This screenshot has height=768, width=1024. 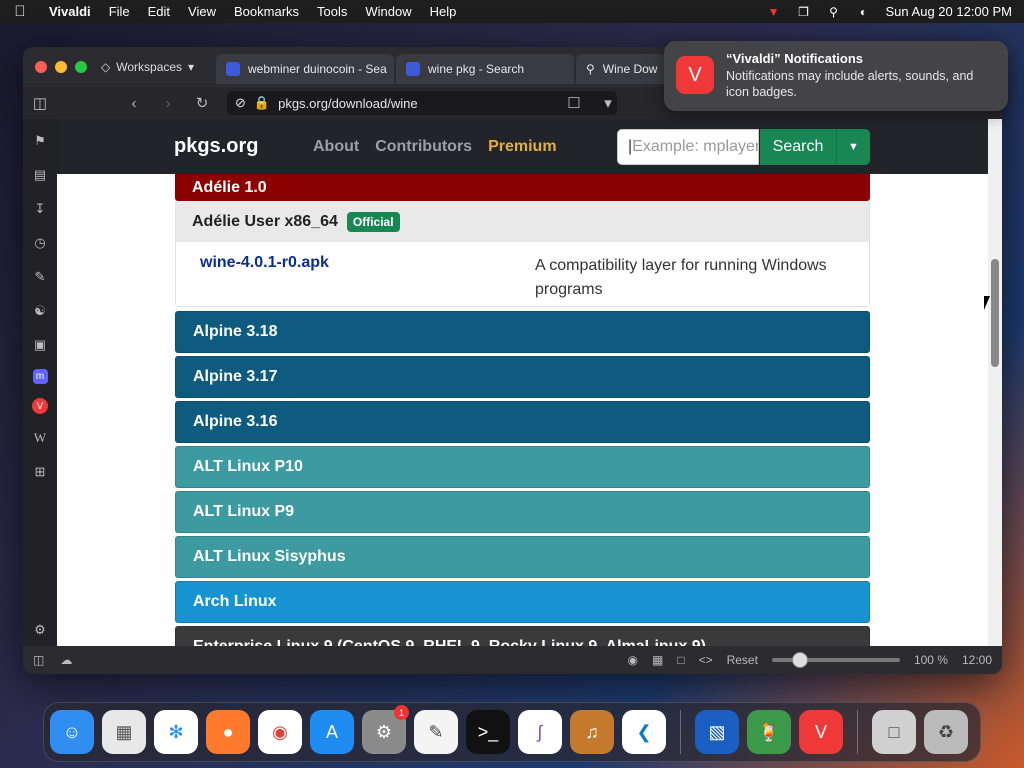 I want to click on side-panel: ⚑ ▤ ↧ ◷ ✎ ☯ ▣ m V W ⊞ ⚙, so click(x=40, y=382).